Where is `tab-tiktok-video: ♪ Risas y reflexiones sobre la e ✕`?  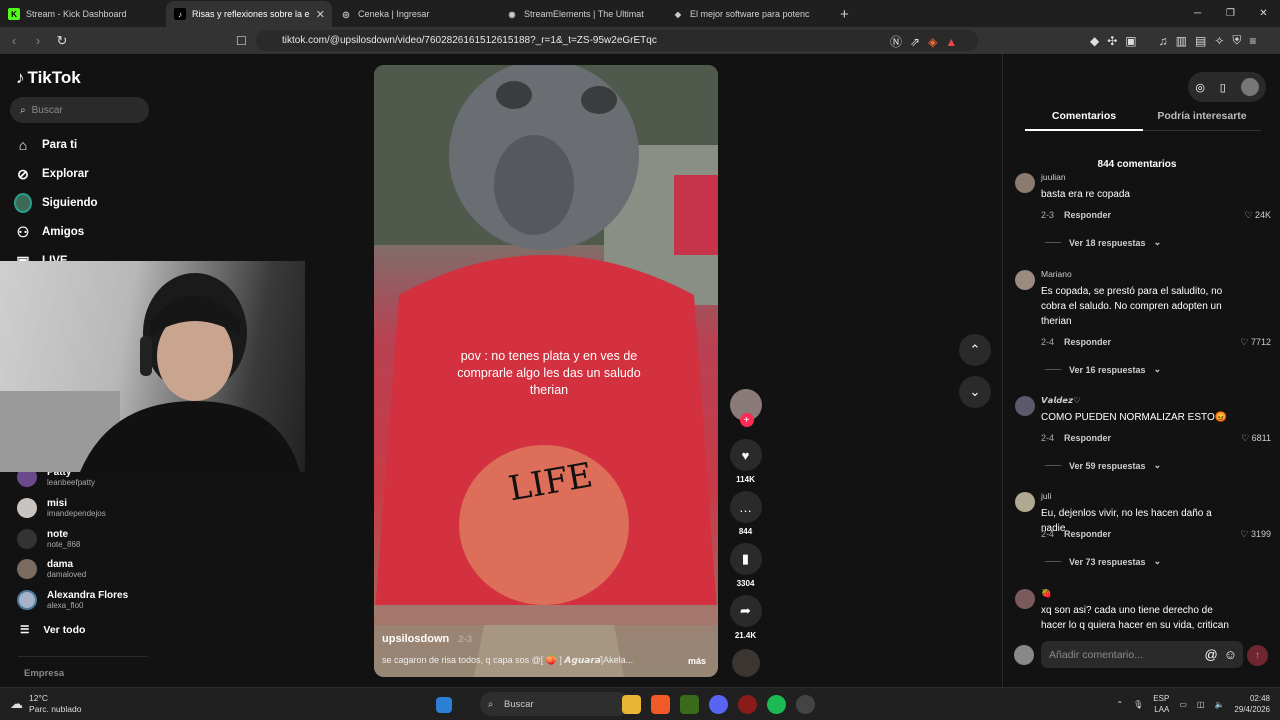 tab-tiktok-video: ♪ Risas y reflexiones sobre la e ✕ is located at coordinates (249, 14).